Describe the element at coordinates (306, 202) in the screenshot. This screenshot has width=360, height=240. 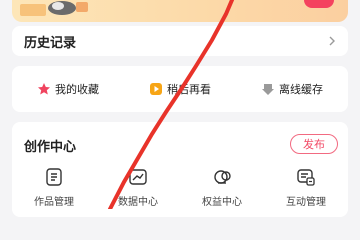
I see `interaction-management-label: 互动管理` at that location.